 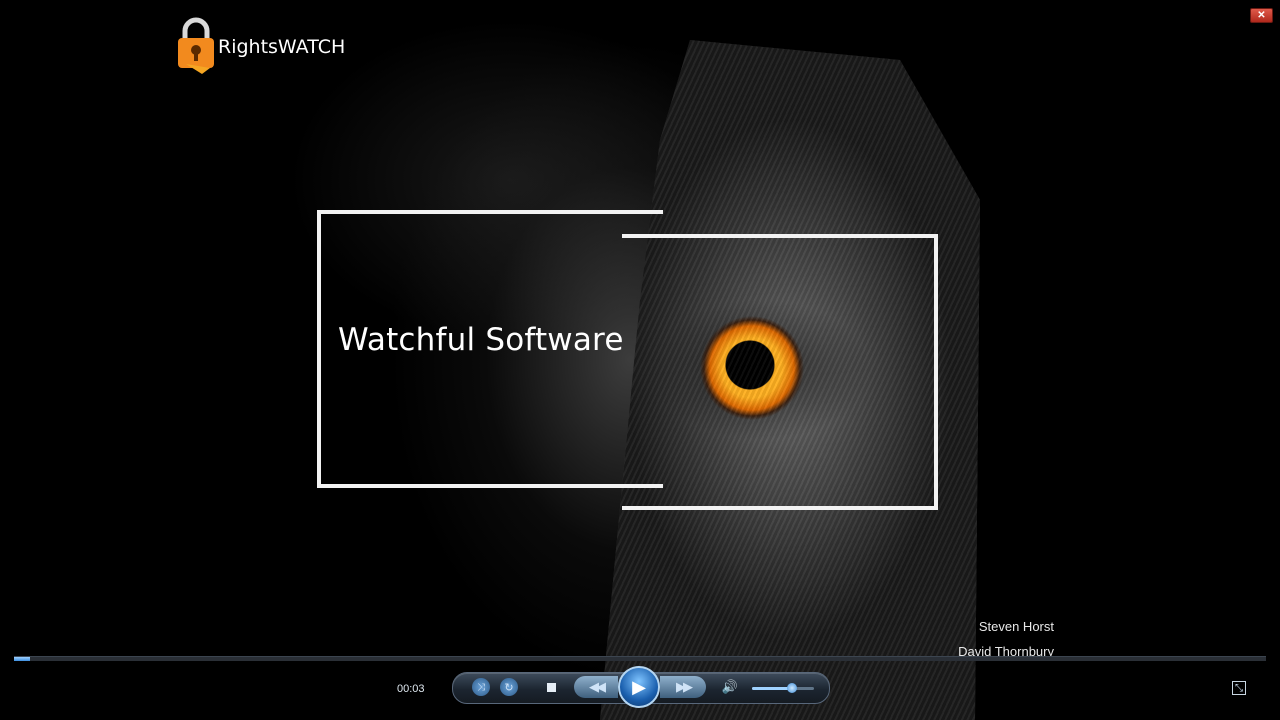 I want to click on stop-icon, so click(x=551, y=687).